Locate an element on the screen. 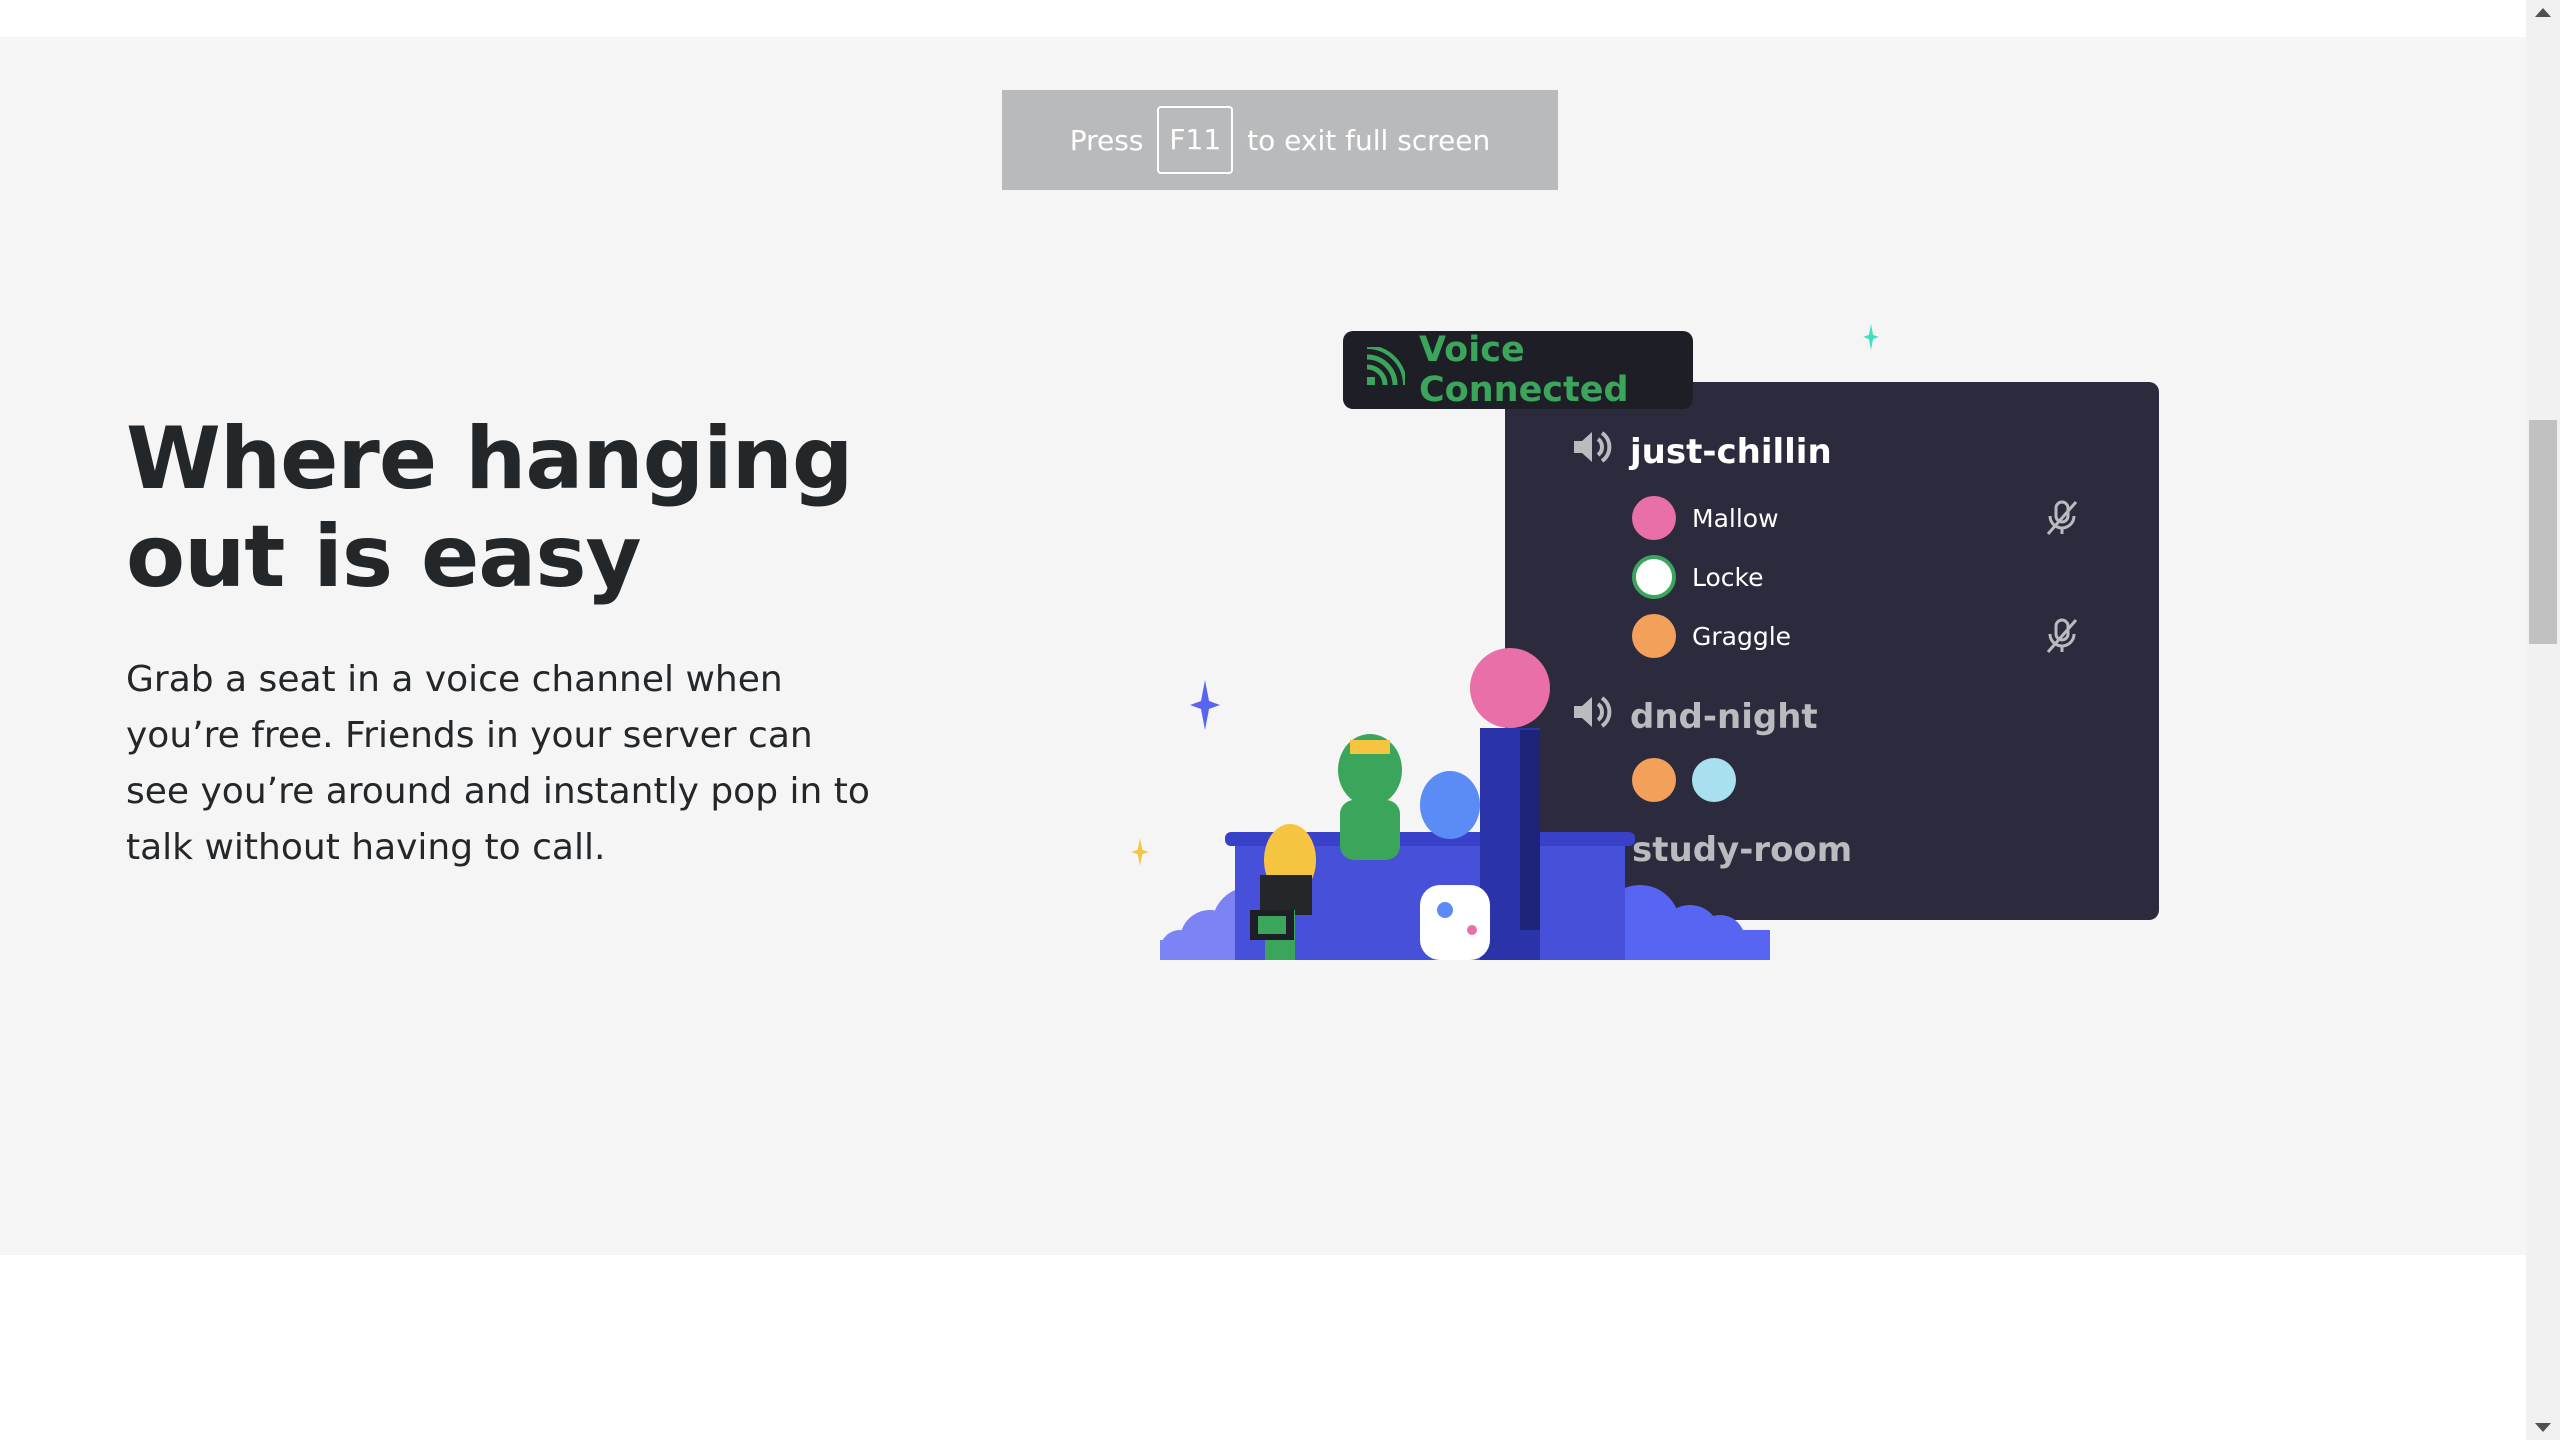 The height and width of the screenshot is (1440, 2560). signal-icon is located at coordinates (1385, 369).